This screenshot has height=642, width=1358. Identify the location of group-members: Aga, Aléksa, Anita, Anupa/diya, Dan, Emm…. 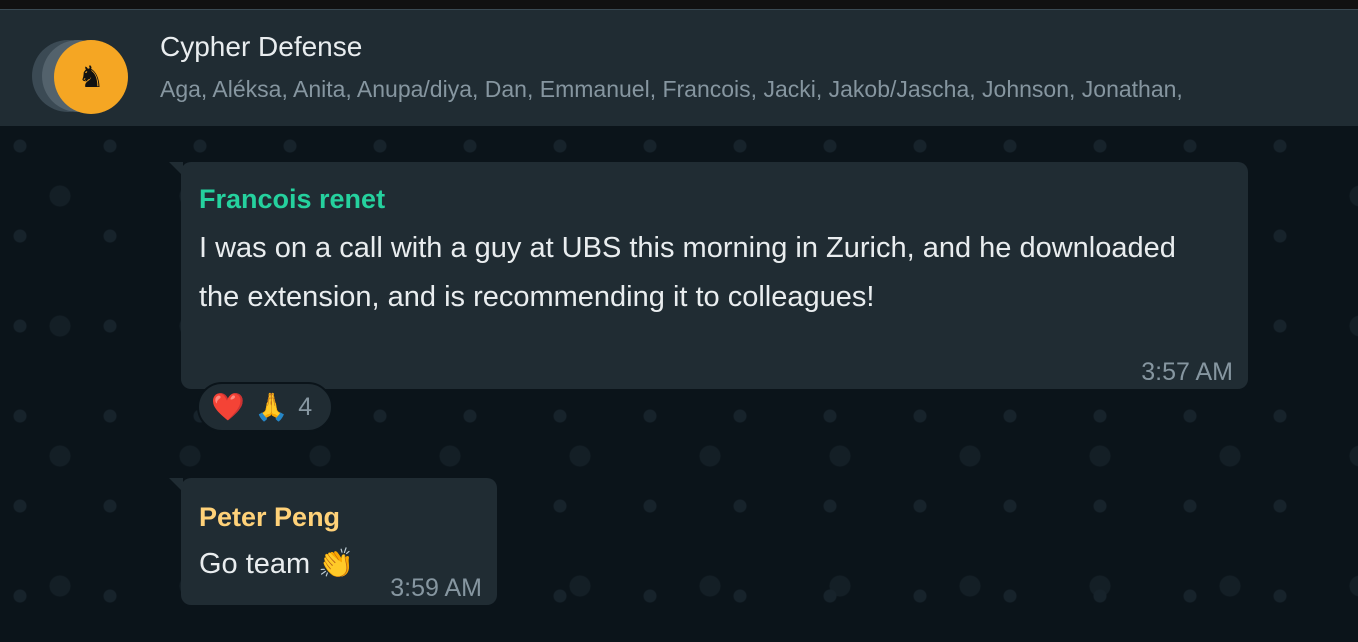
(671, 89).